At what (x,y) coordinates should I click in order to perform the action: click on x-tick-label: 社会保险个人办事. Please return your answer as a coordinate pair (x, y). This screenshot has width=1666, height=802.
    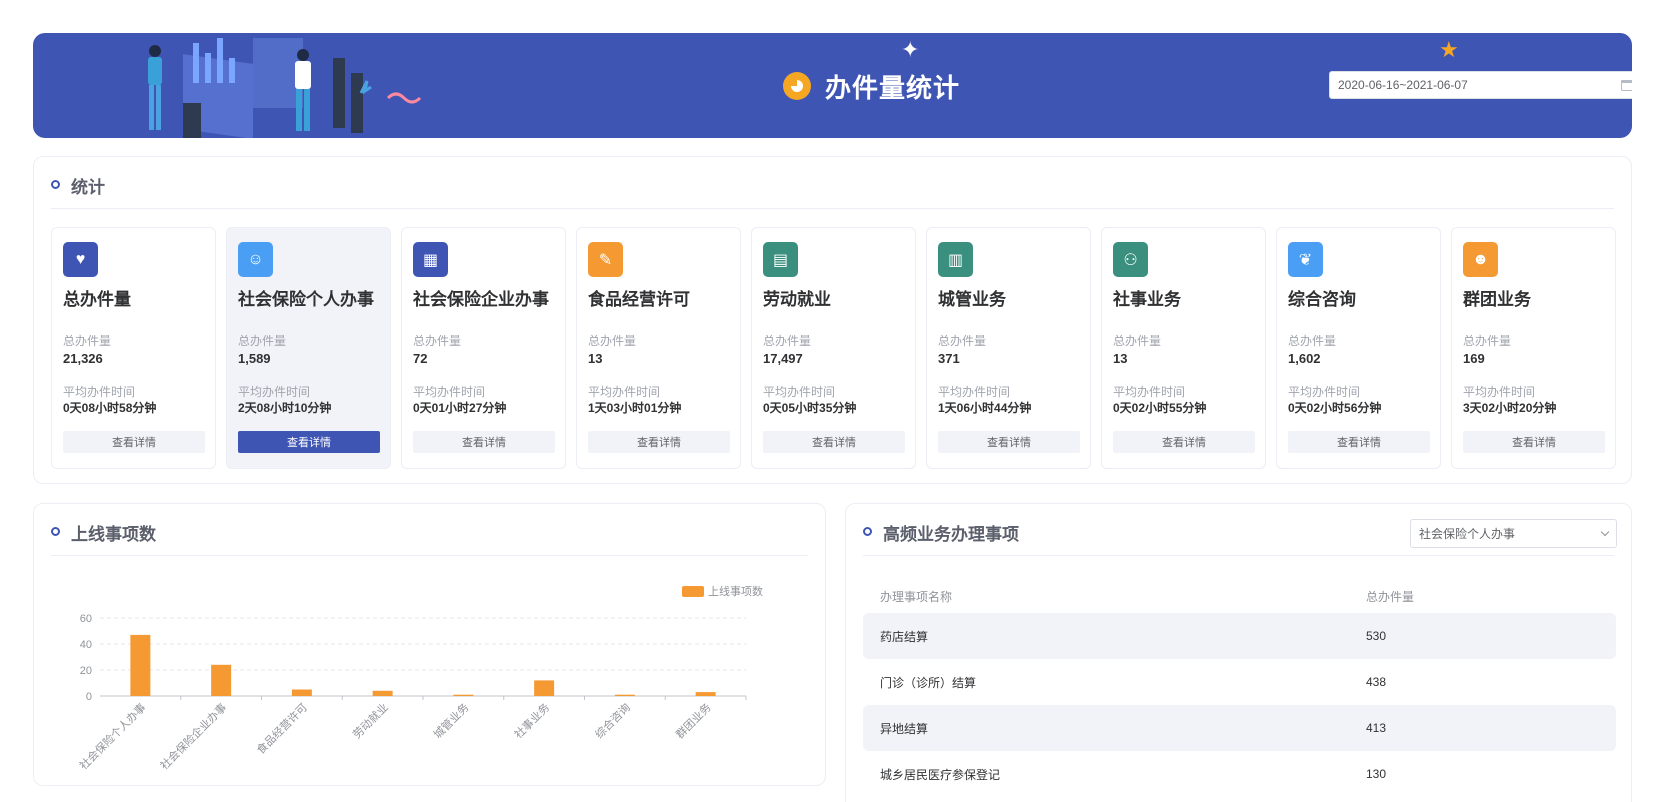
    Looking at the image, I should click on (112, 736).